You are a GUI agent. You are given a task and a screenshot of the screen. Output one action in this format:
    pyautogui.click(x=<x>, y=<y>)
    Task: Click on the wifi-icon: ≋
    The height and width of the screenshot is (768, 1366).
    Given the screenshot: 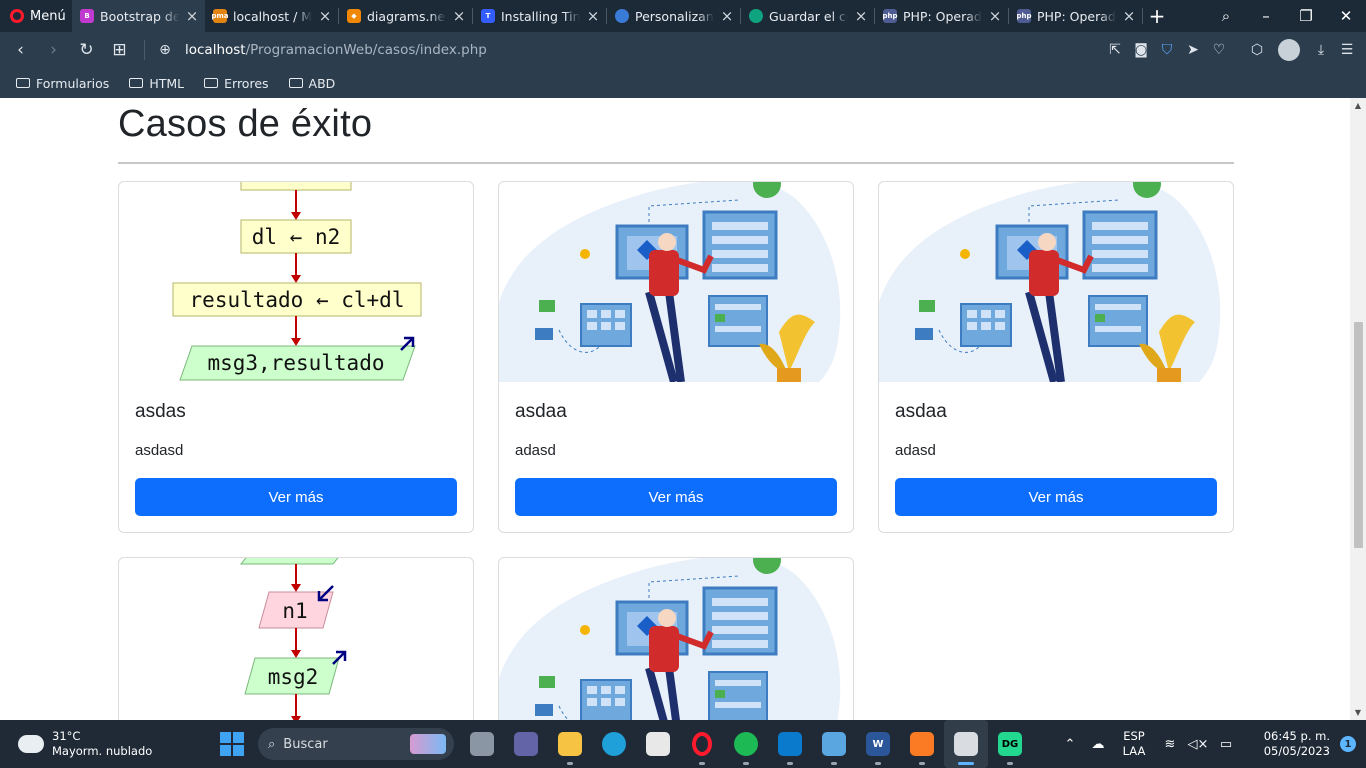 What is the action you would take?
    pyautogui.click(x=1170, y=744)
    